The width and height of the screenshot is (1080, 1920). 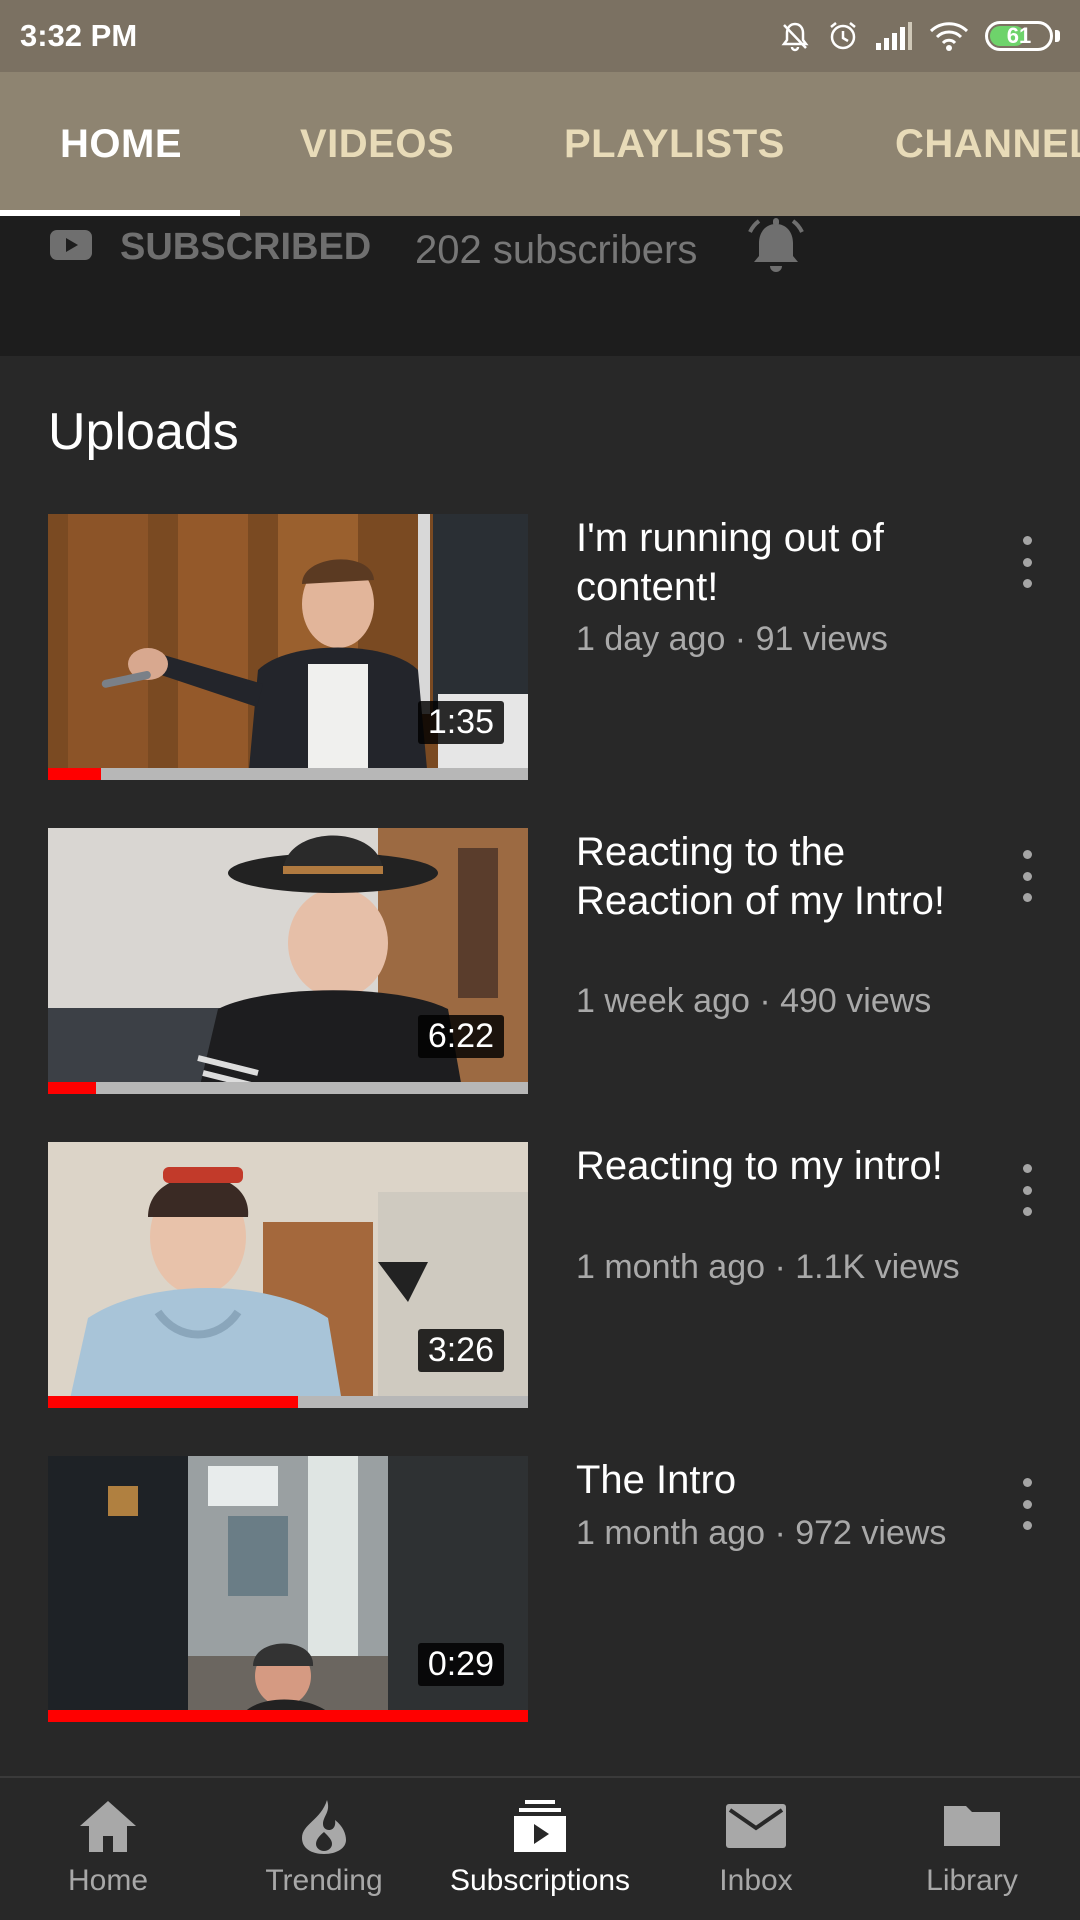 What do you see at coordinates (776, 249) in the screenshot?
I see `bell-icon` at bounding box center [776, 249].